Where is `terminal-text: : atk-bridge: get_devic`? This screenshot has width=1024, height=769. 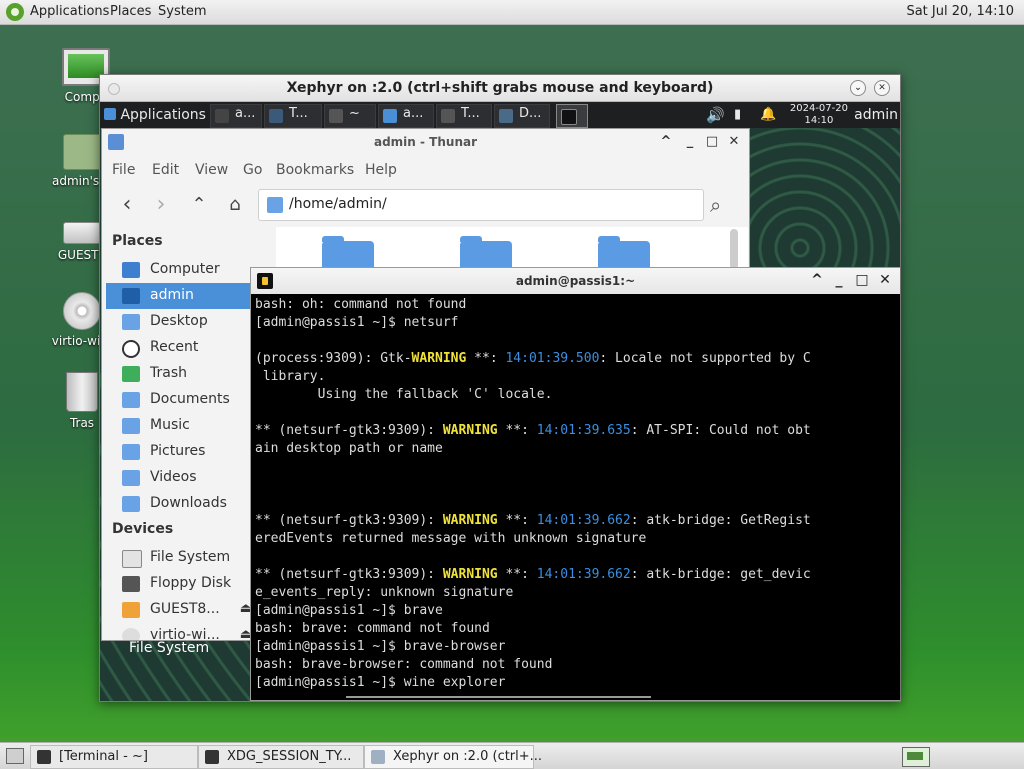 terminal-text: : atk-bridge: get_devic is located at coordinates (720, 574).